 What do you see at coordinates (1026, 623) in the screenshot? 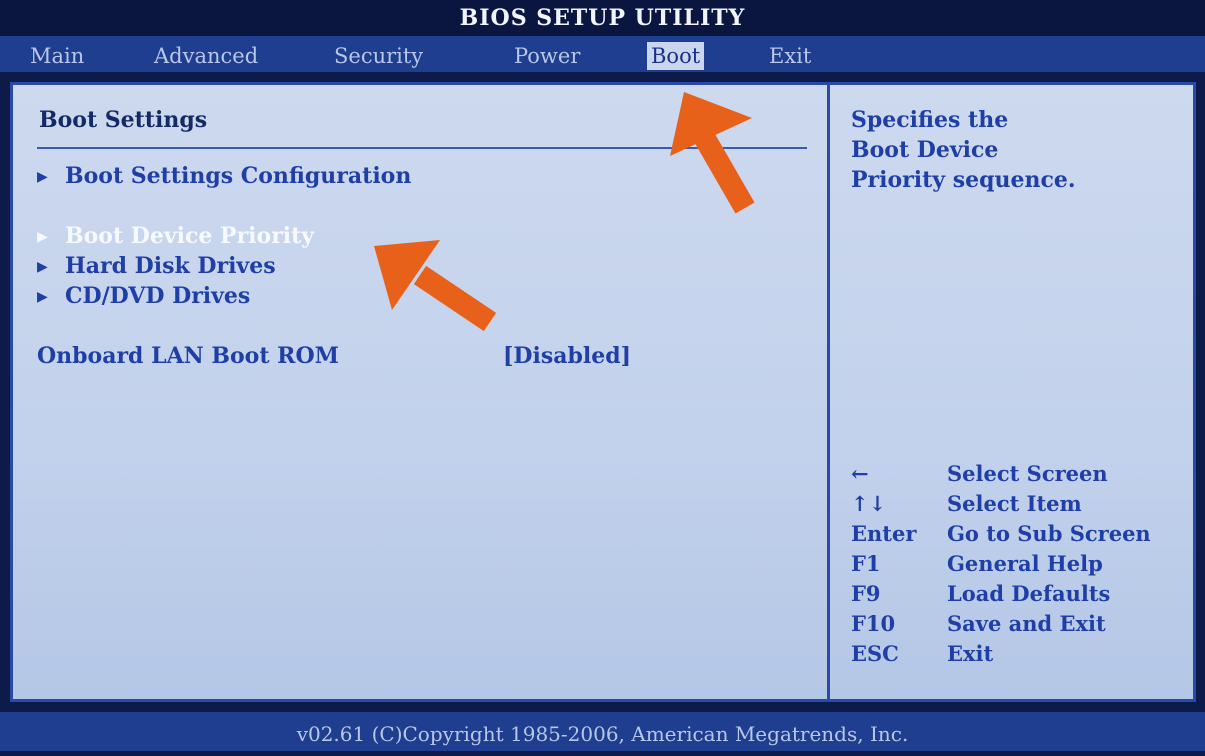
I see `key-description: Save and Exit` at bounding box center [1026, 623].